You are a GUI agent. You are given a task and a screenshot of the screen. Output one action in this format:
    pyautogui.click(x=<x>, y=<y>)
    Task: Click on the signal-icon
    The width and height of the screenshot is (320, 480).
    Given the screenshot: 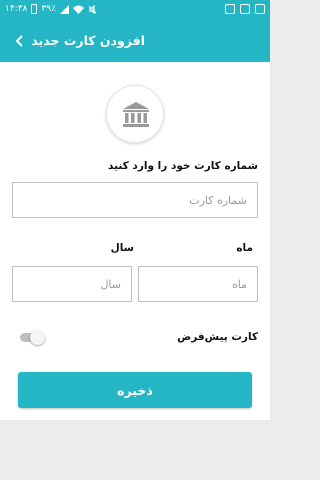 What is the action you would take?
    pyautogui.click(x=64, y=9)
    